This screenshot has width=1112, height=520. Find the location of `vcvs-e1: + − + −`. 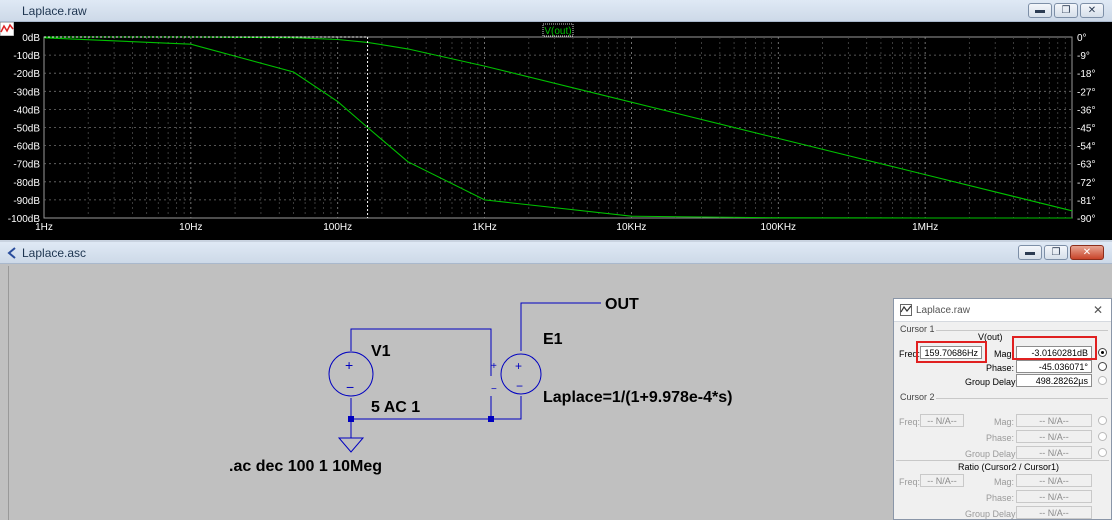

vcvs-e1: + − + − is located at coordinates (516, 374).